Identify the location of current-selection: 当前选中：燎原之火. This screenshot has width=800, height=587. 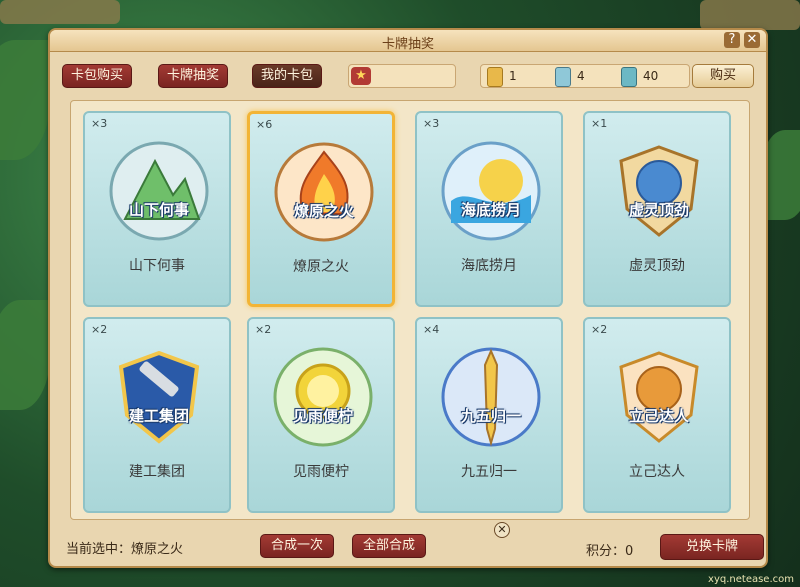
(124, 547).